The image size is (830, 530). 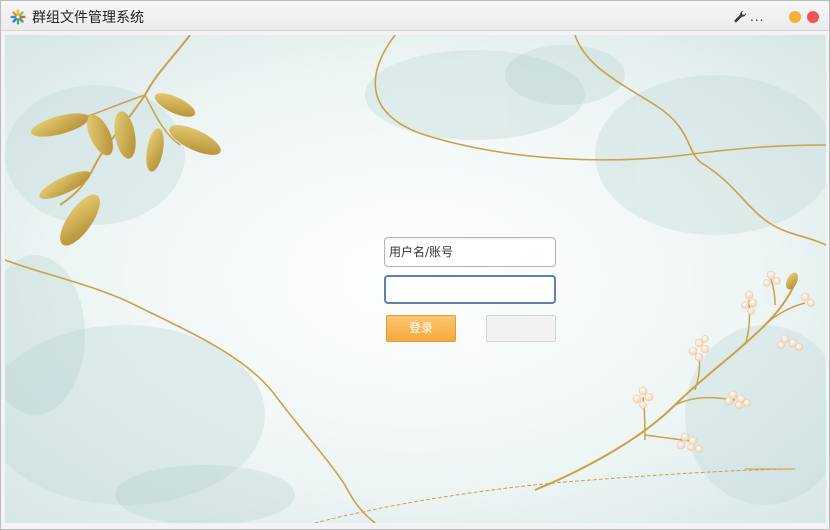 What do you see at coordinates (795, 17) in the screenshot?
I see `minimize-button` at bounding box center [795, 17].